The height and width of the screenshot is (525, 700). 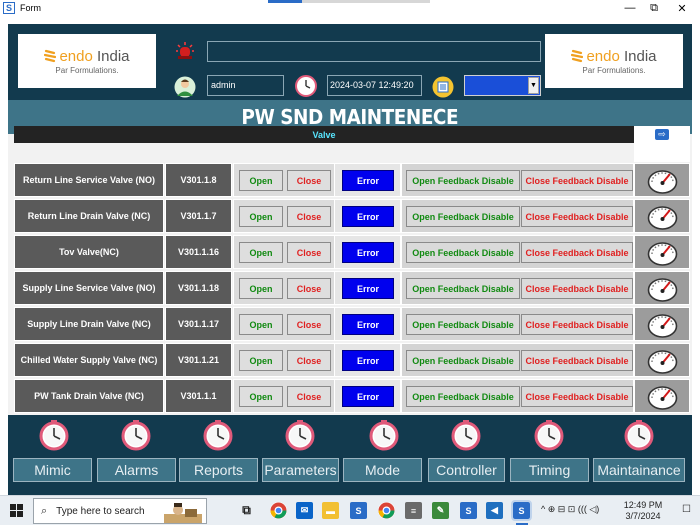 I want to click on vscode-icon: ◀, so click(x=494, y=510).